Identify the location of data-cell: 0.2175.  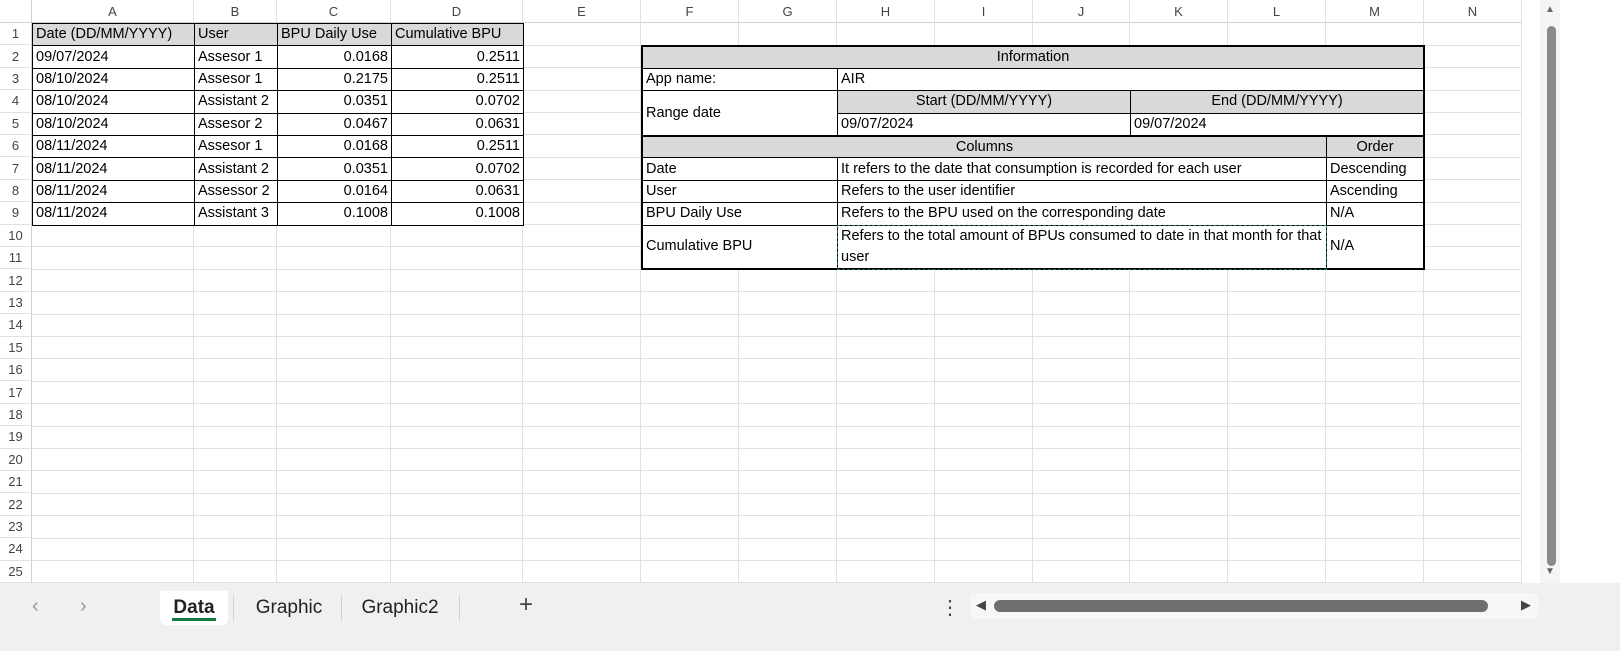
(334, 79).